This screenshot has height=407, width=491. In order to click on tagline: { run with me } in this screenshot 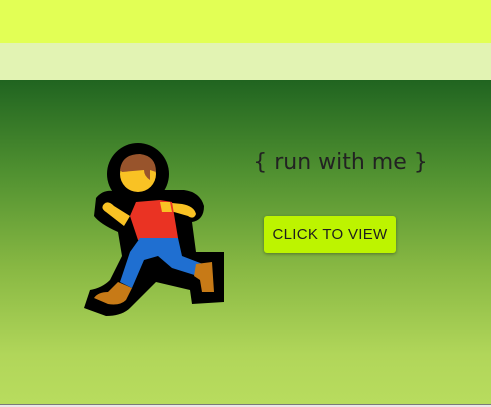, I will do `click(340, 162)`.